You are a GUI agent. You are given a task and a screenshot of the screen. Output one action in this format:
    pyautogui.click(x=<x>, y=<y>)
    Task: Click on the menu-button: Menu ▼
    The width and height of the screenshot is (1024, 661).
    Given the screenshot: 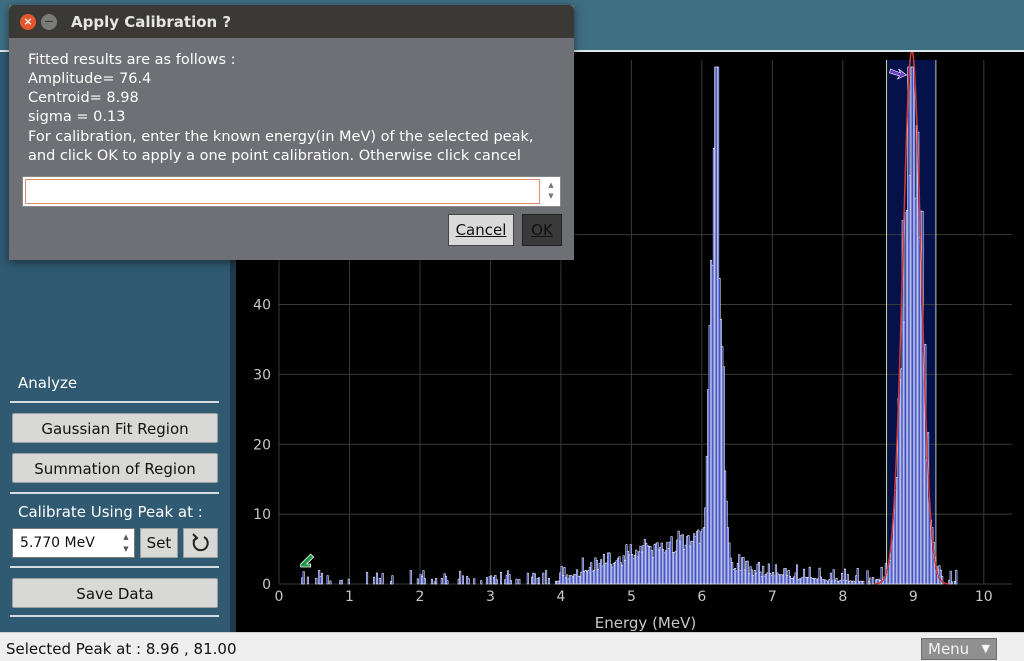 What is the action you would take?
    pyautogui.click(x=959, y=649)
    